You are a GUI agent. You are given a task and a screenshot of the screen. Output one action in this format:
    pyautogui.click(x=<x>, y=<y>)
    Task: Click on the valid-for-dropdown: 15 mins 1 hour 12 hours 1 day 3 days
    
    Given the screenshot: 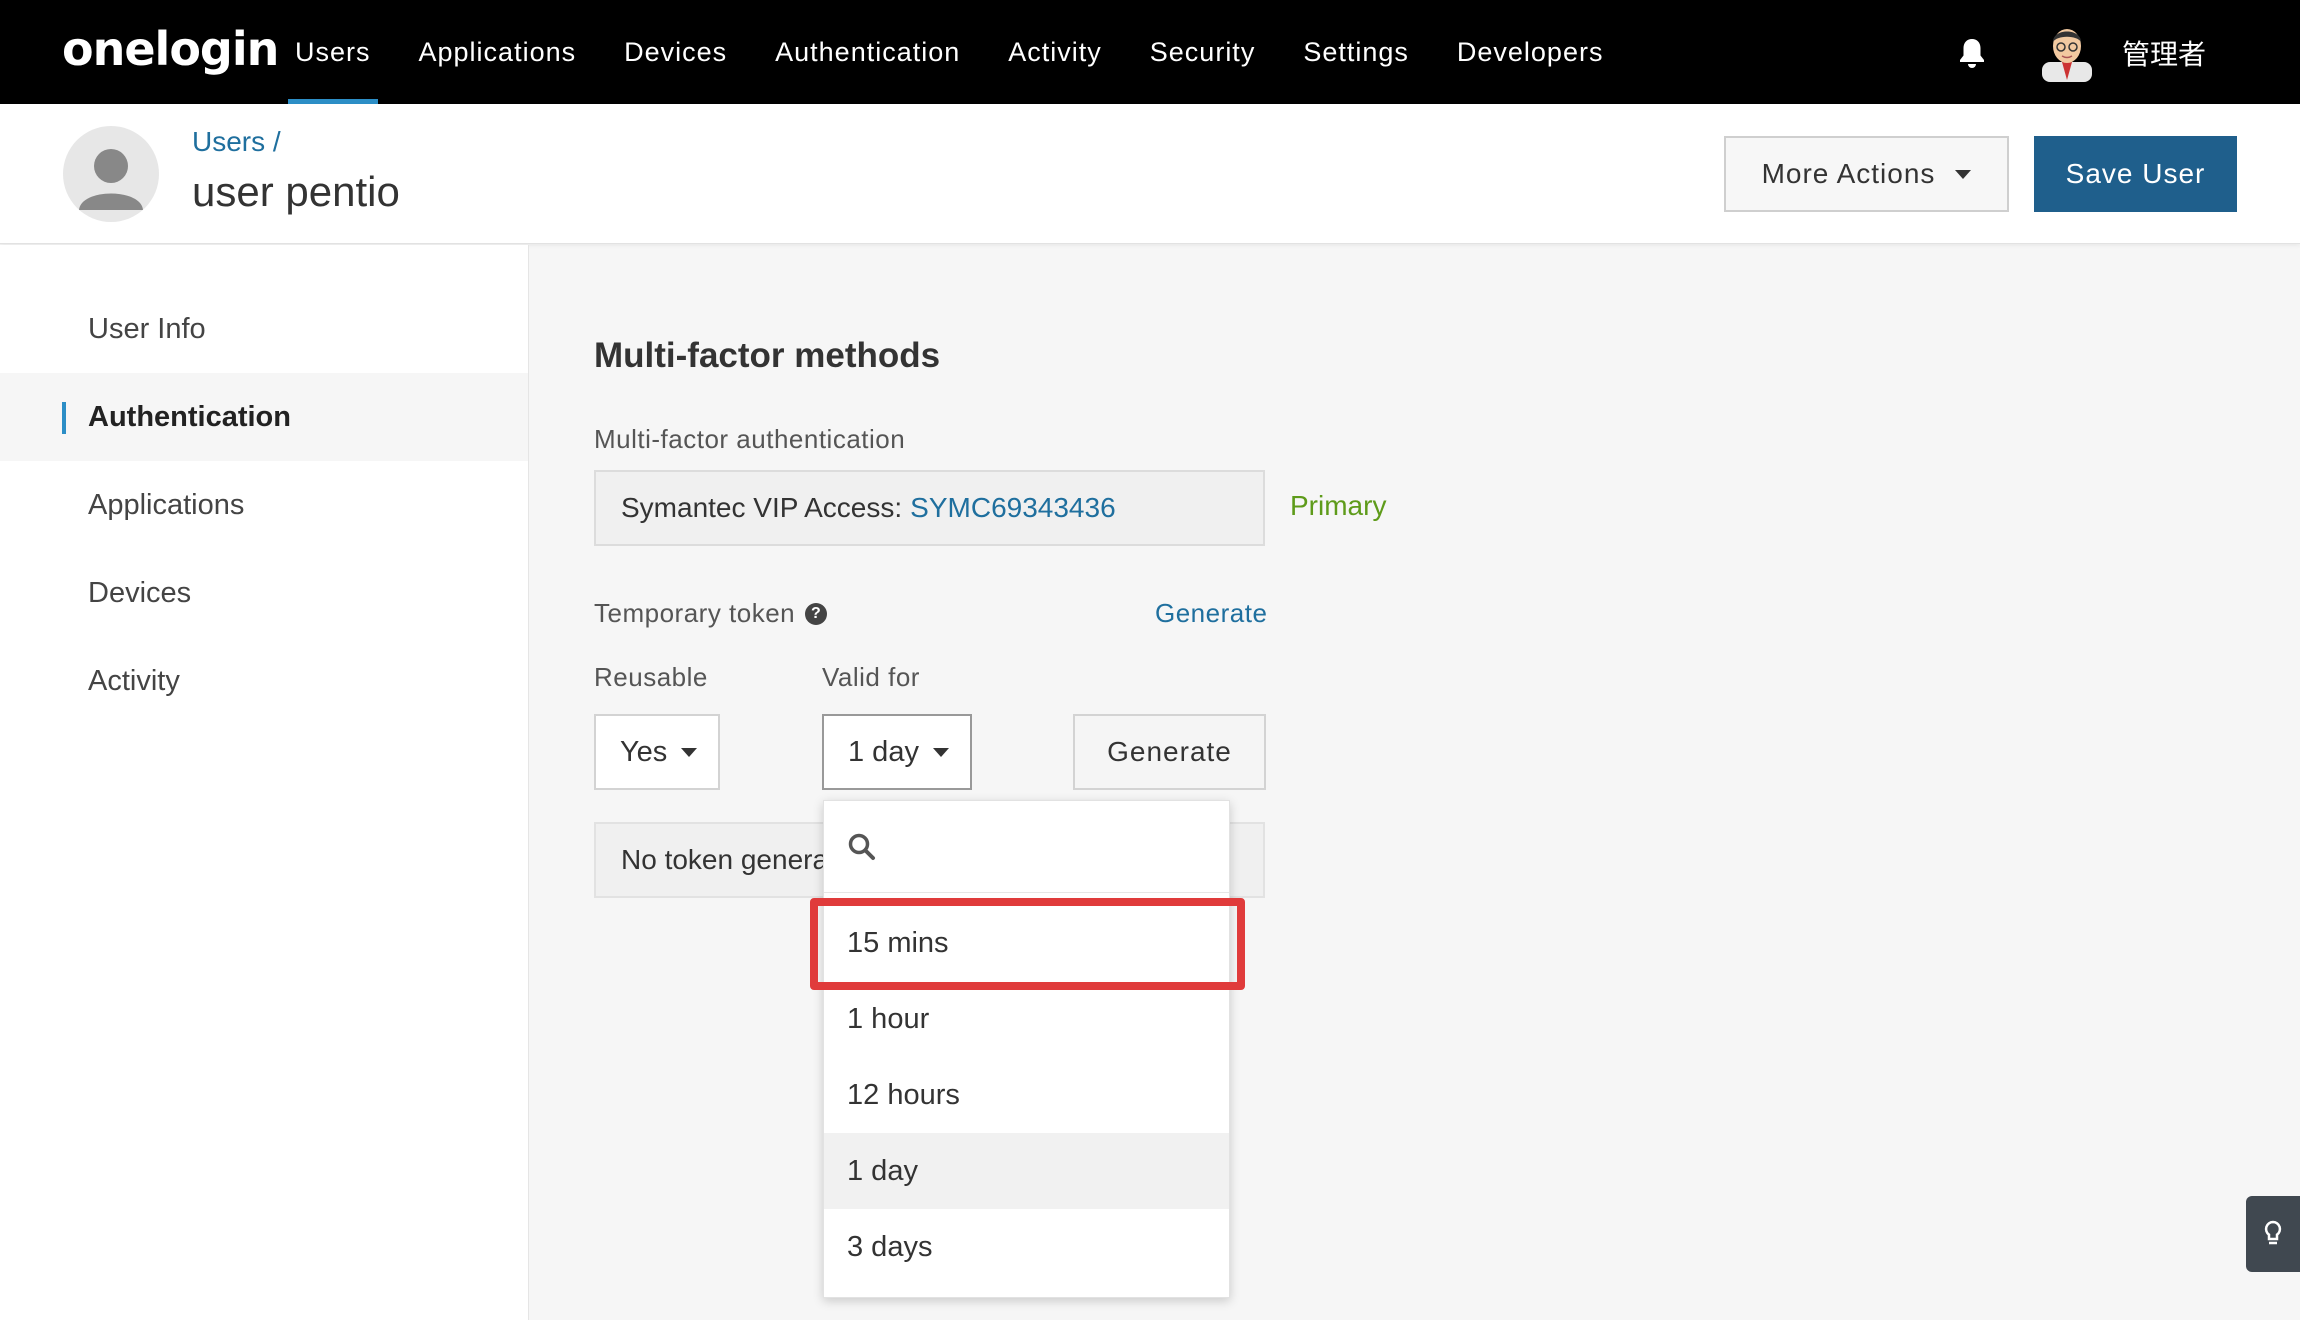 What is the action you would take?
    pyautogui.click(x=1026, y=1049)
    